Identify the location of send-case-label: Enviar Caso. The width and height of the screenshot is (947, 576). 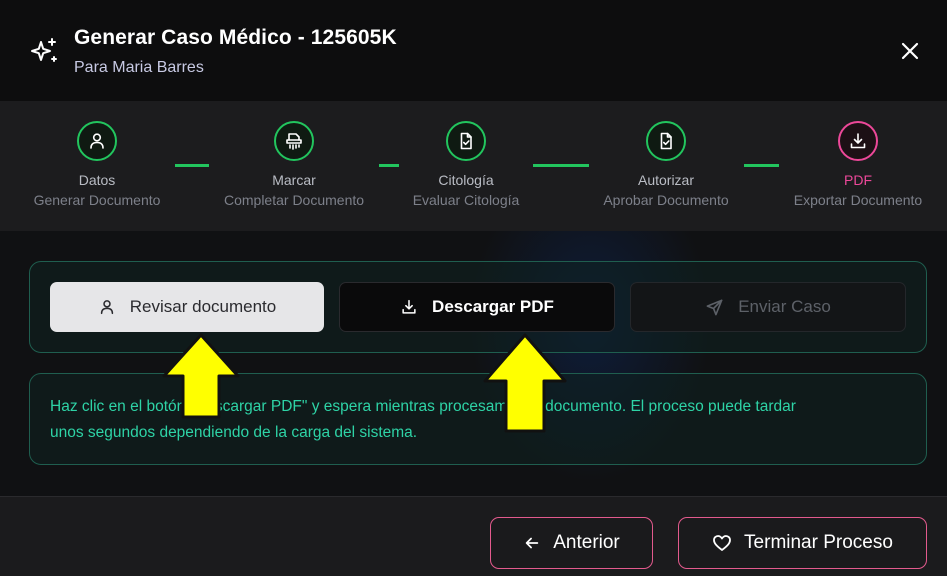
(784, 306).